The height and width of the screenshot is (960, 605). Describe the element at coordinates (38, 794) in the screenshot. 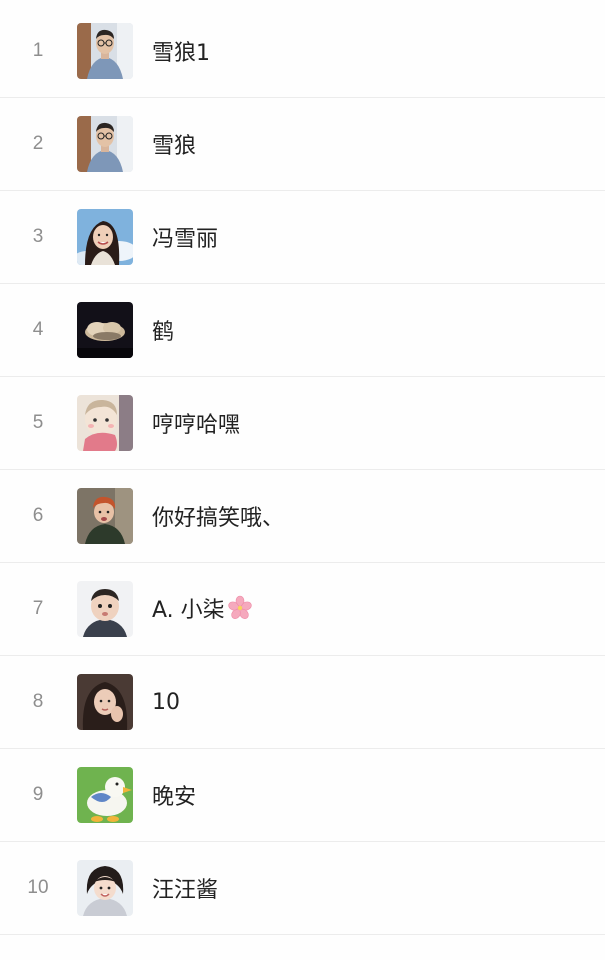

I see `rank-number: 9` at that location.